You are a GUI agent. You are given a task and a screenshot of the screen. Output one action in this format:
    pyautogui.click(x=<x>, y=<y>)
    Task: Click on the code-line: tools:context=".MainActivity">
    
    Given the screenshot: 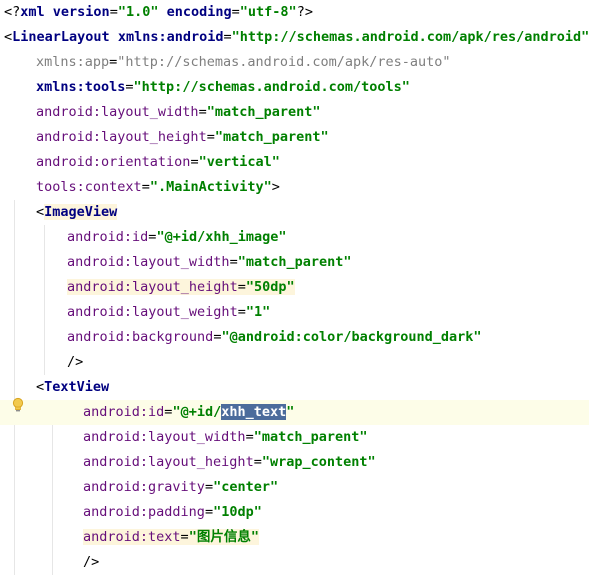 What is the action you would take?
    pyautogui.click(x=294, y=187)
    